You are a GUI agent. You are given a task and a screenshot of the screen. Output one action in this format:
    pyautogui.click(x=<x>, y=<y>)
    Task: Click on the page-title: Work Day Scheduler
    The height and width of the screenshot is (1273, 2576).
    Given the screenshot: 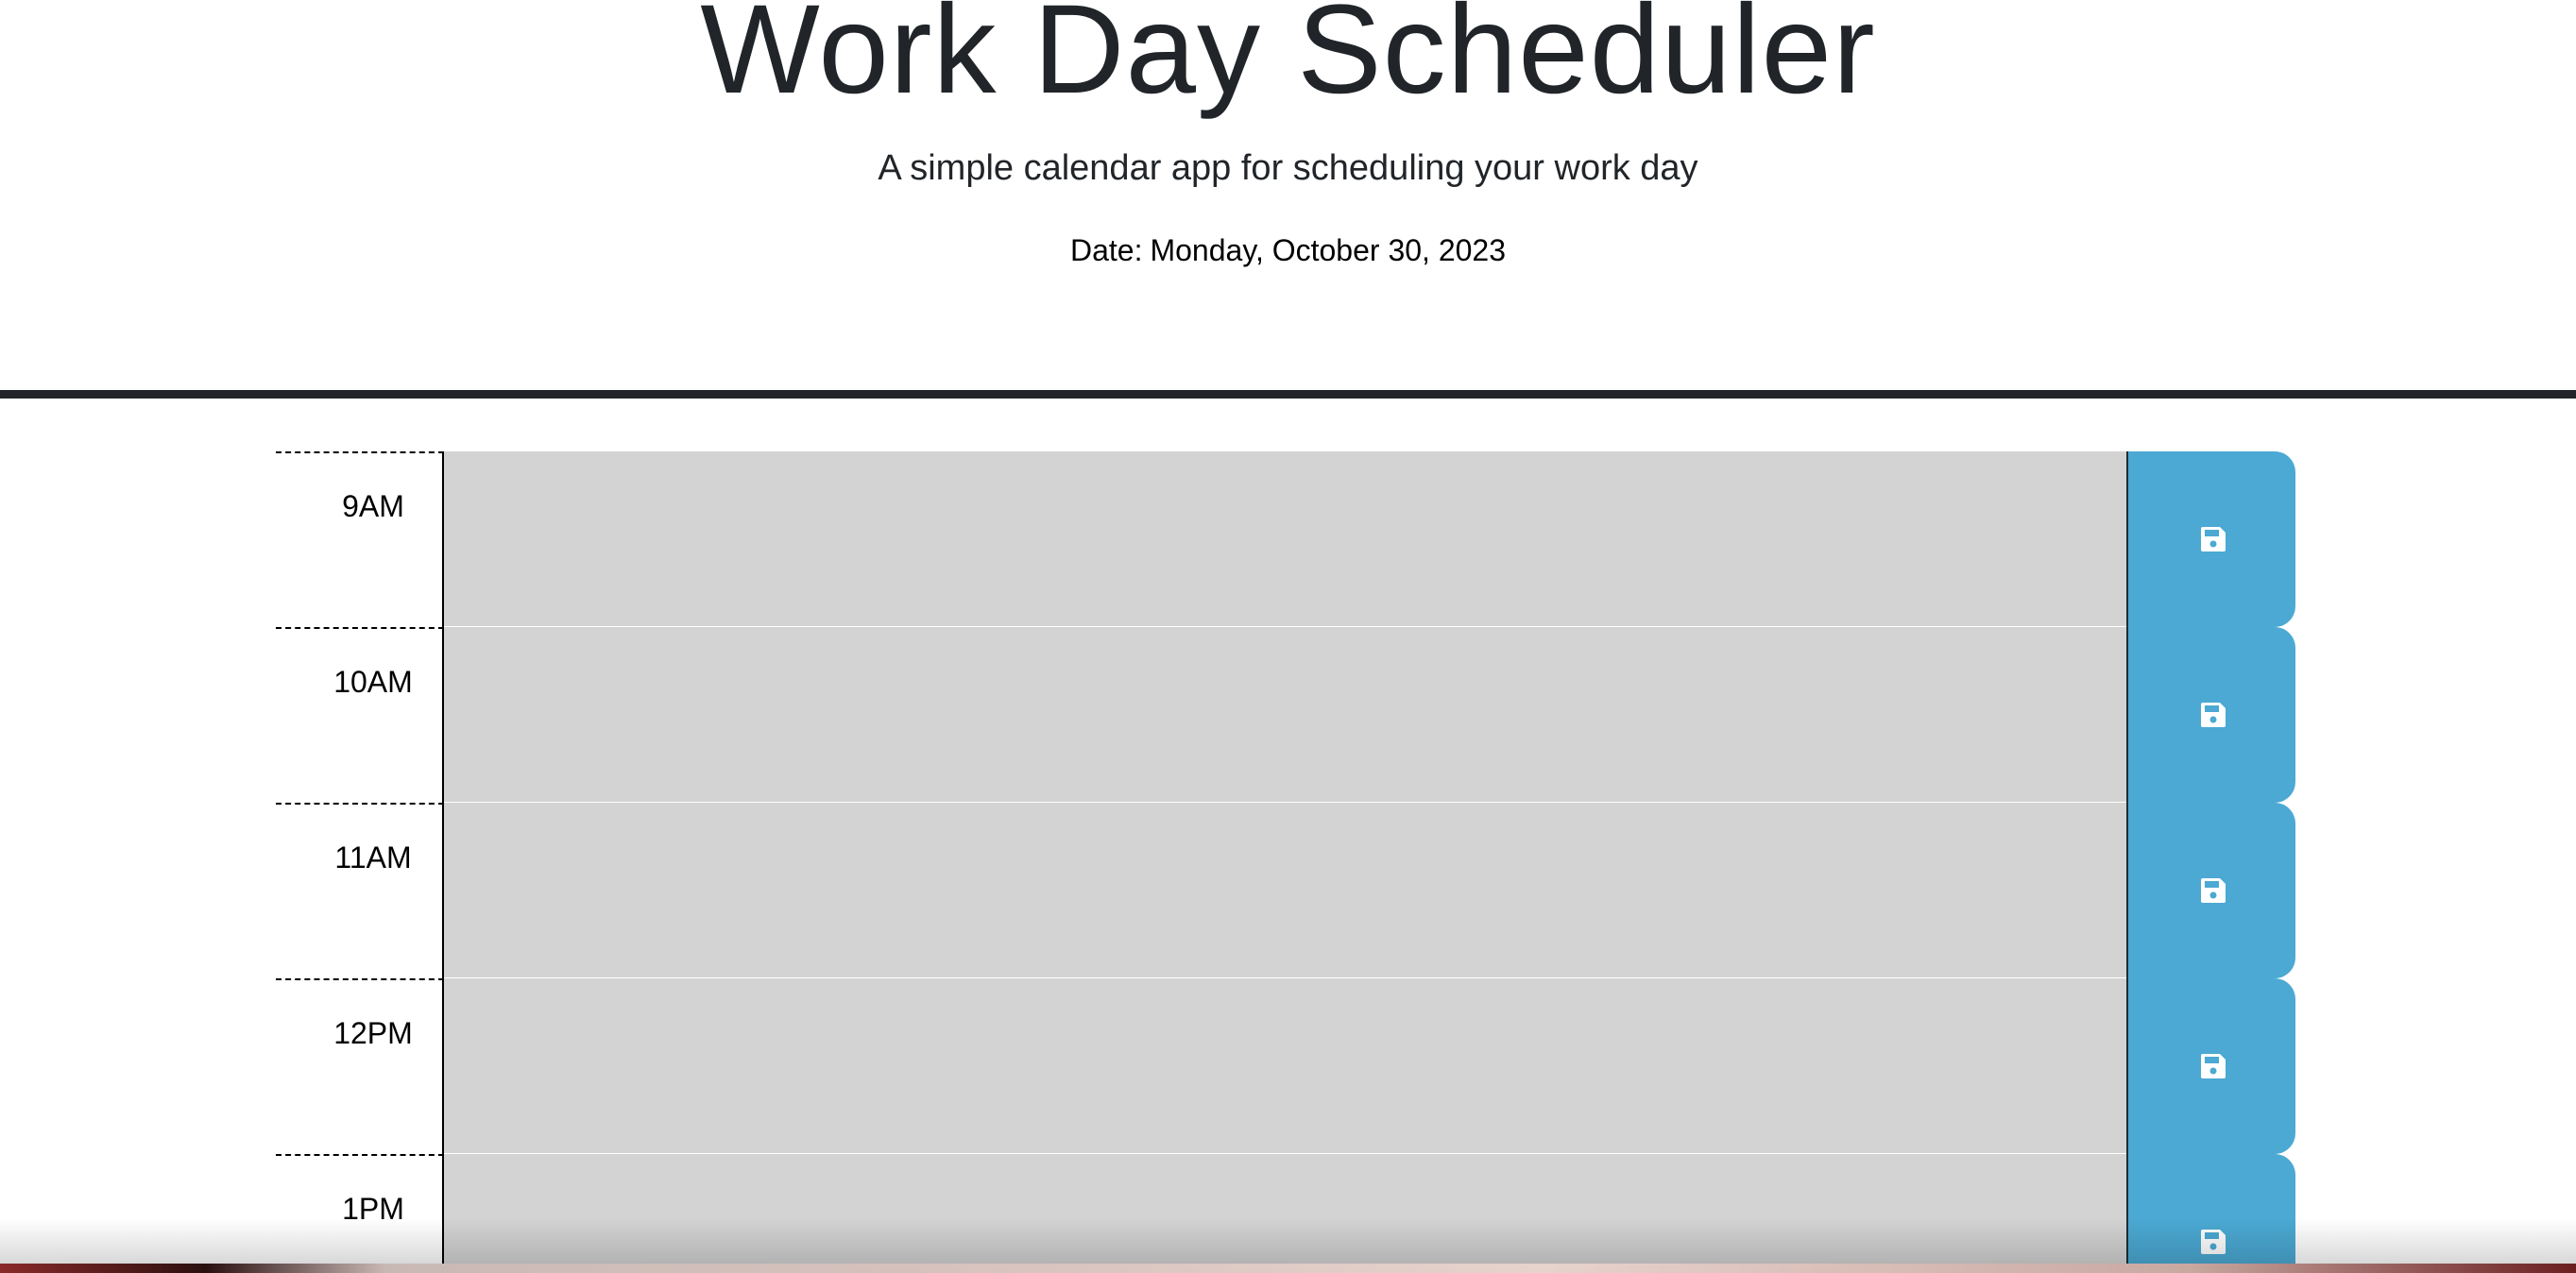 What is the action you would take?
    pyautogui.click(x=1288, y=60)
    